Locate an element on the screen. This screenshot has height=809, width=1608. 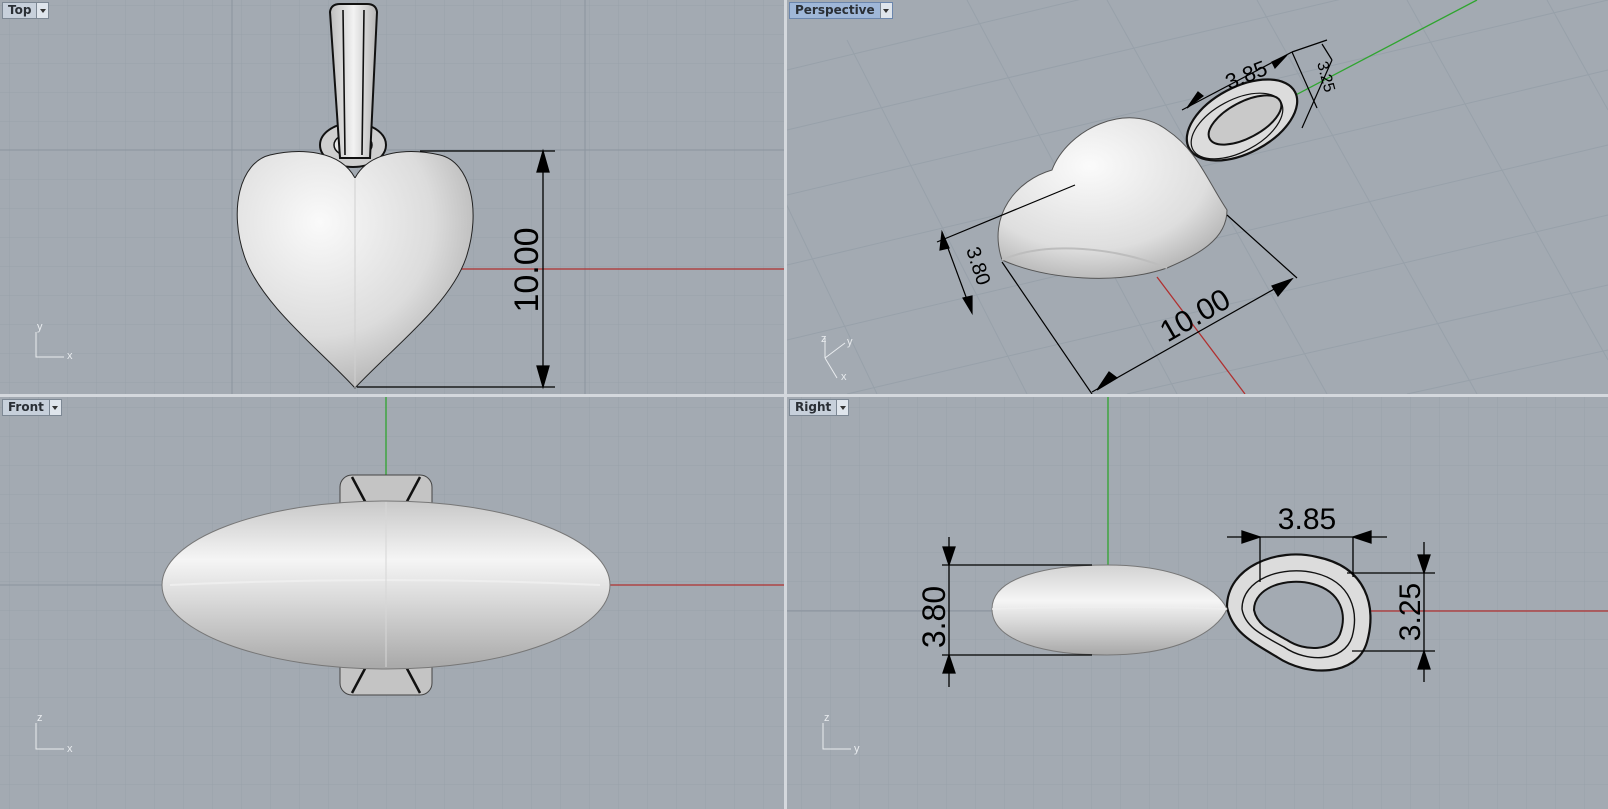
viewport-title-perspective: Perspective is located at coordinates (841, 10).